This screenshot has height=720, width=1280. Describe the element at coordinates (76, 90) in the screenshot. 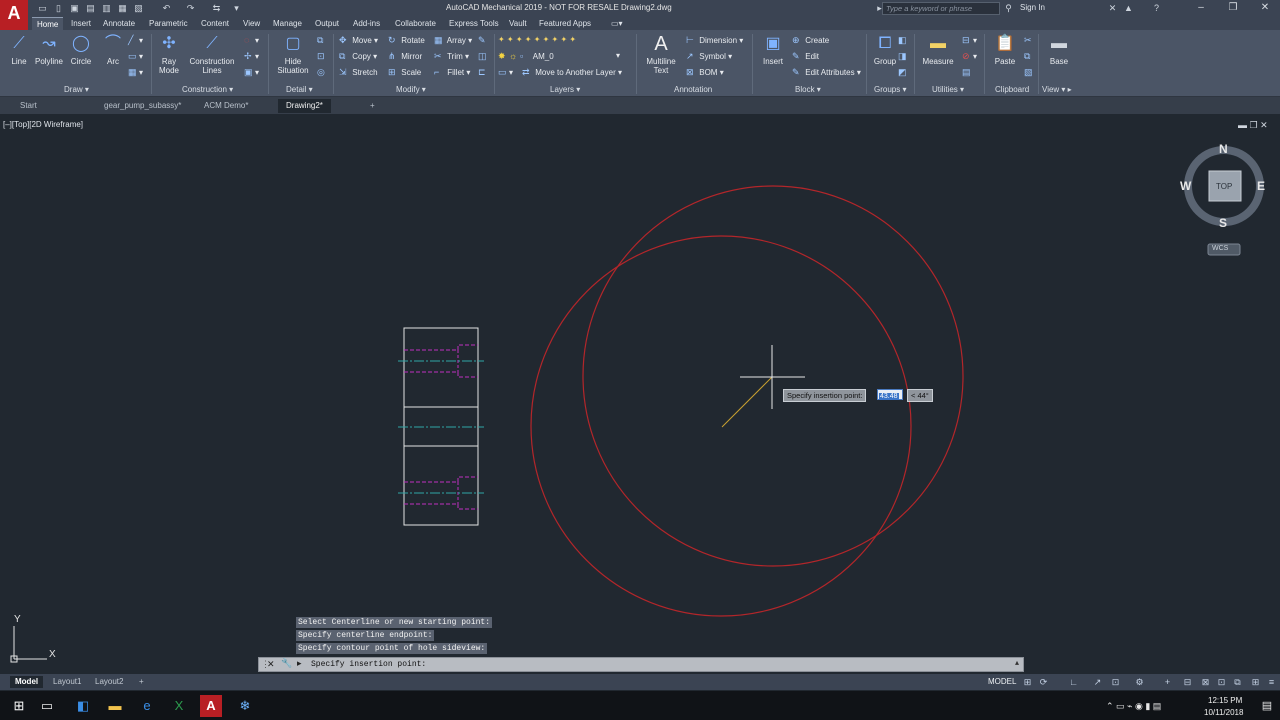

I see `draw-panel-title: Draw ▾` at that location.